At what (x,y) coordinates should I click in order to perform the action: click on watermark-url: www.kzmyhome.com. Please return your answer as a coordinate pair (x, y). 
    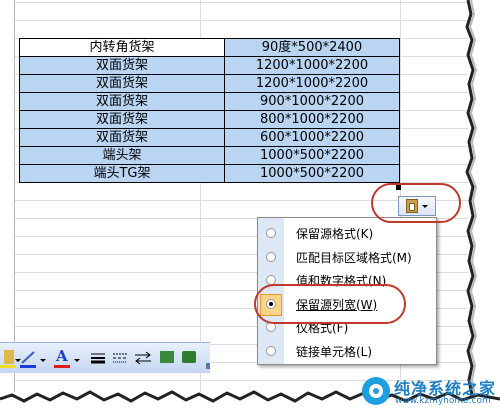
    Looking at the image, I should click on (443, 401).